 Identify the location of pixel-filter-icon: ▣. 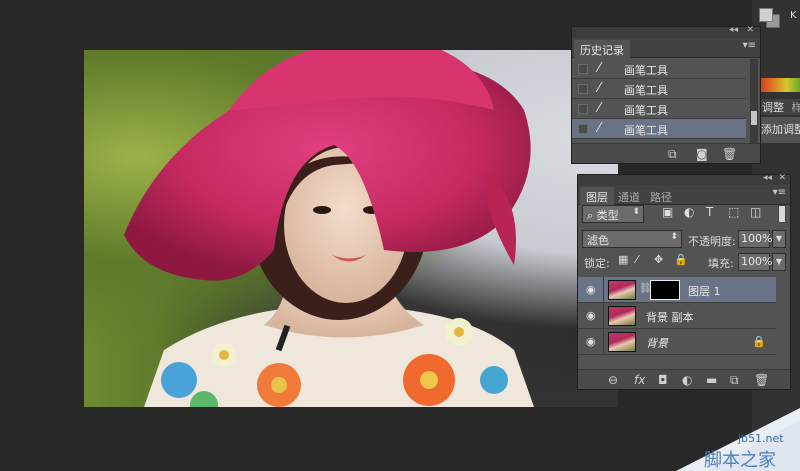
(667, 212).